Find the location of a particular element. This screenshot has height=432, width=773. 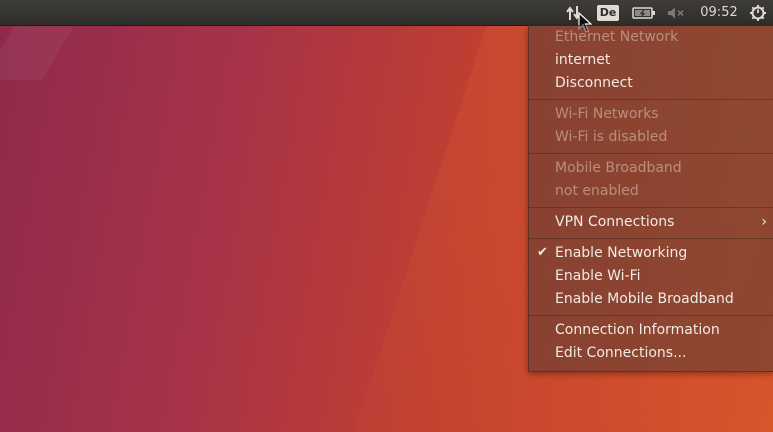

menu-item-mobile-status: not enabled is located at coordinates (597, 191).